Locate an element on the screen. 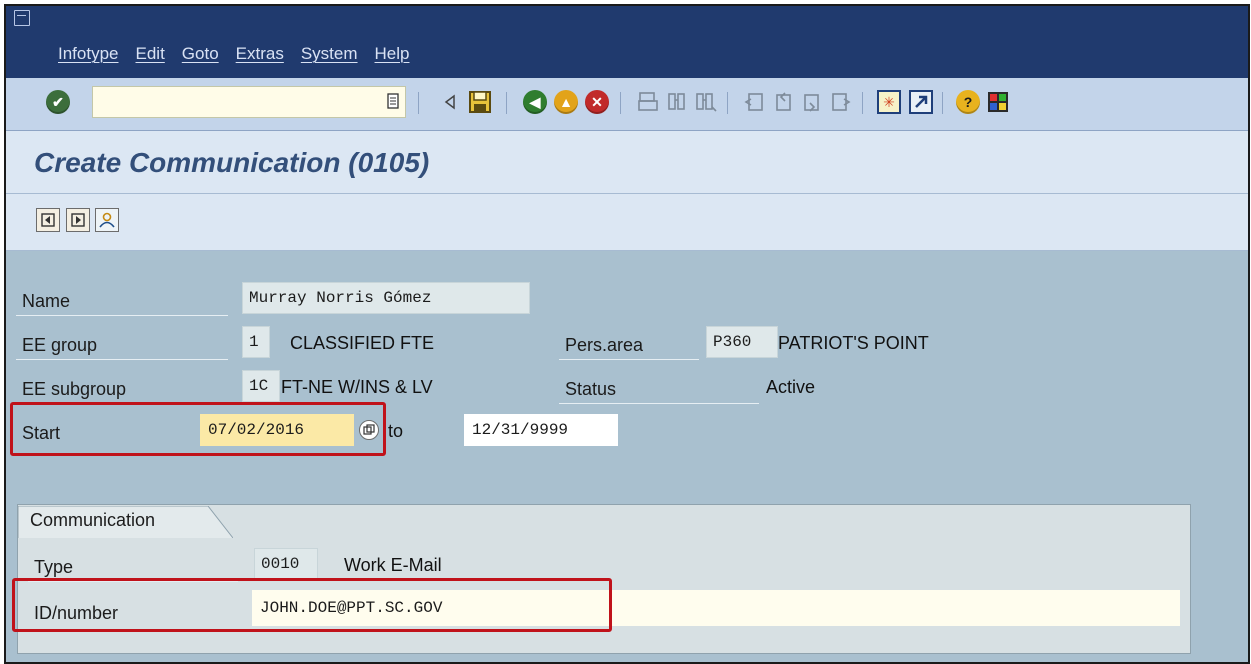 The image size is (1251, 664). page-title: Create Communication (0105) is located at coordinates (232, 162).